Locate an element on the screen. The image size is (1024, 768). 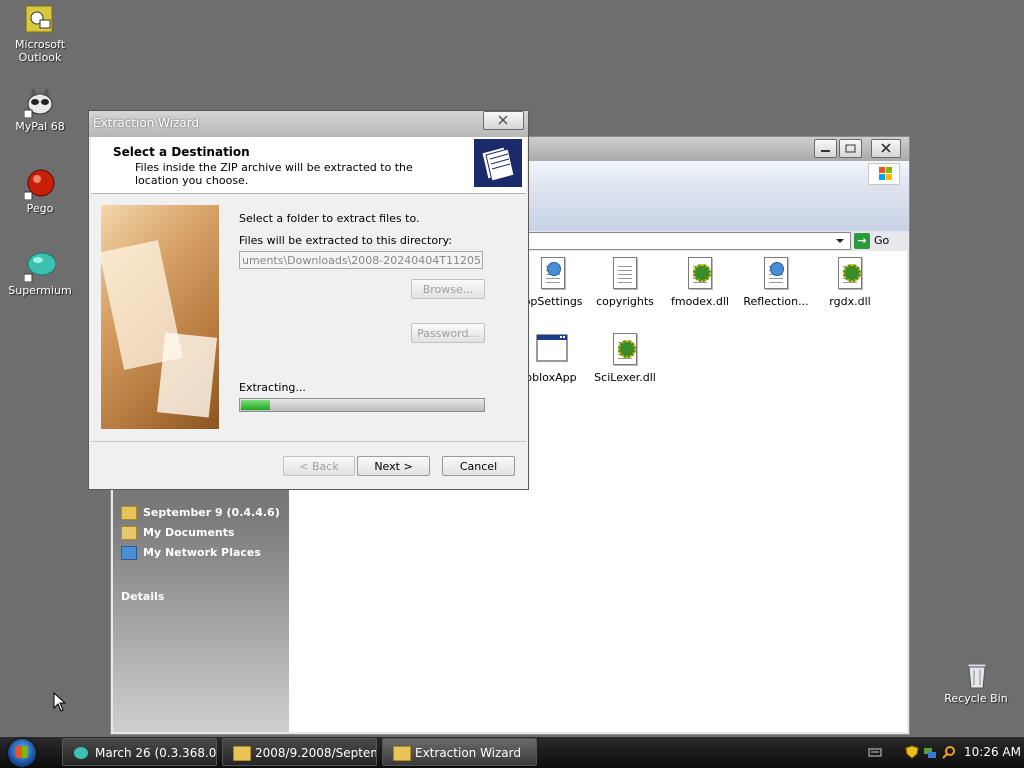
minimize-button is located at coordinates (825, 148).